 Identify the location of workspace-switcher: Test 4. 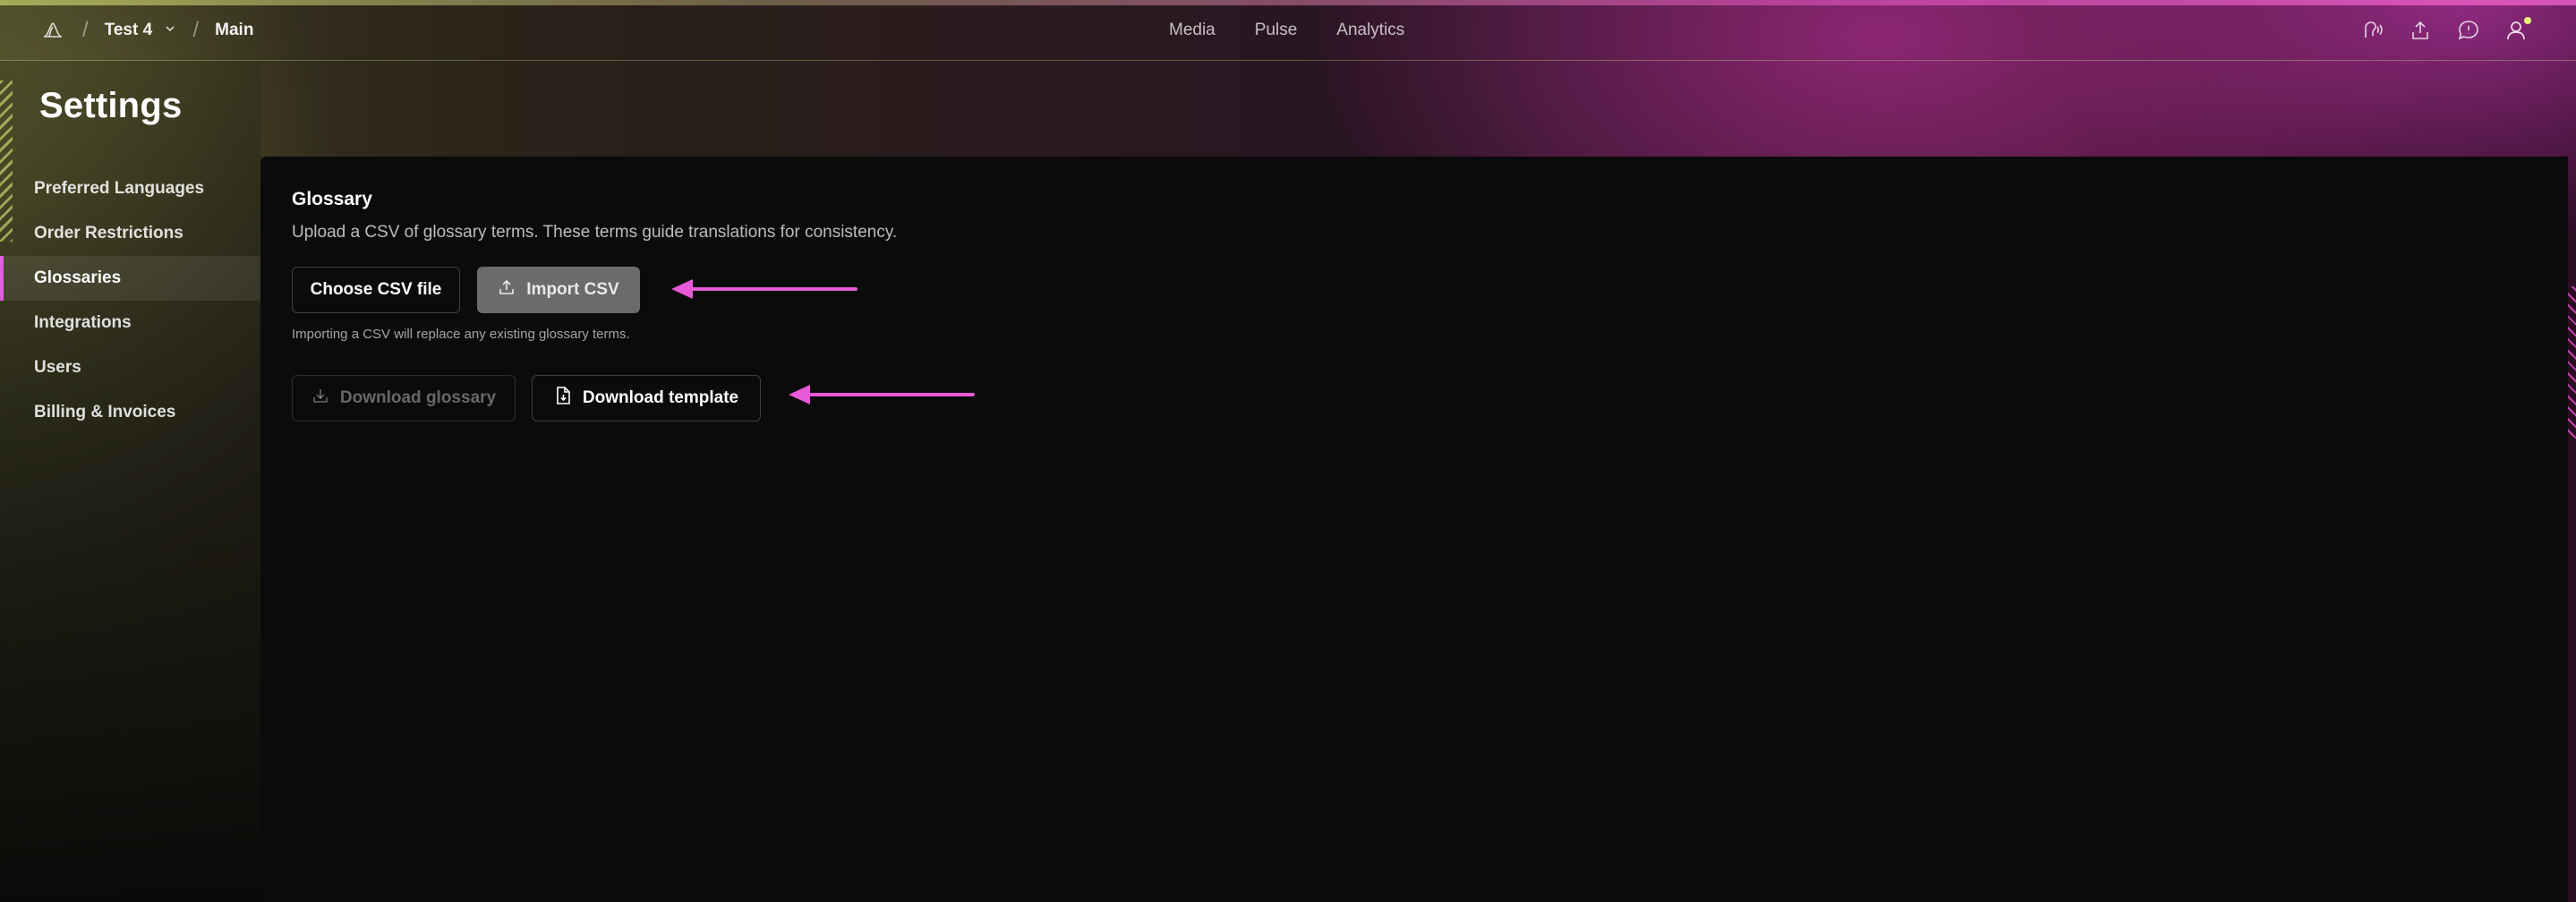
(141, 30).